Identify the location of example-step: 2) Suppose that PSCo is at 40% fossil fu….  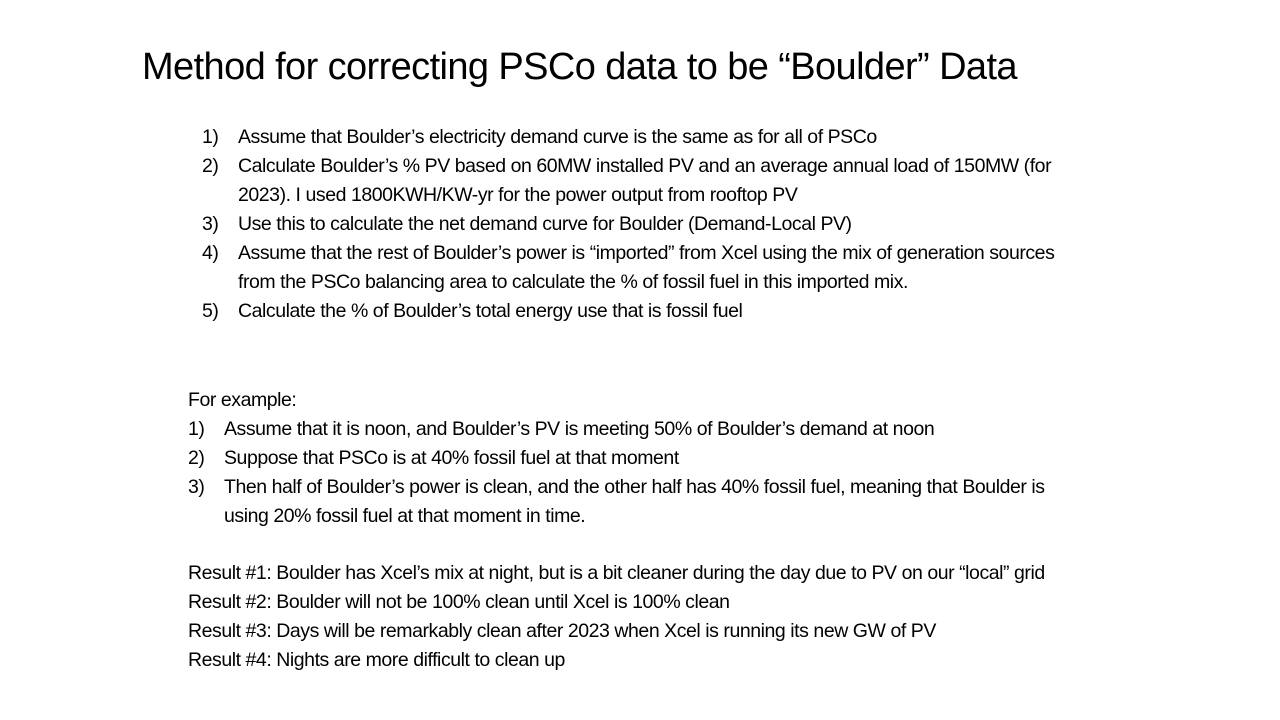
(638, 458).